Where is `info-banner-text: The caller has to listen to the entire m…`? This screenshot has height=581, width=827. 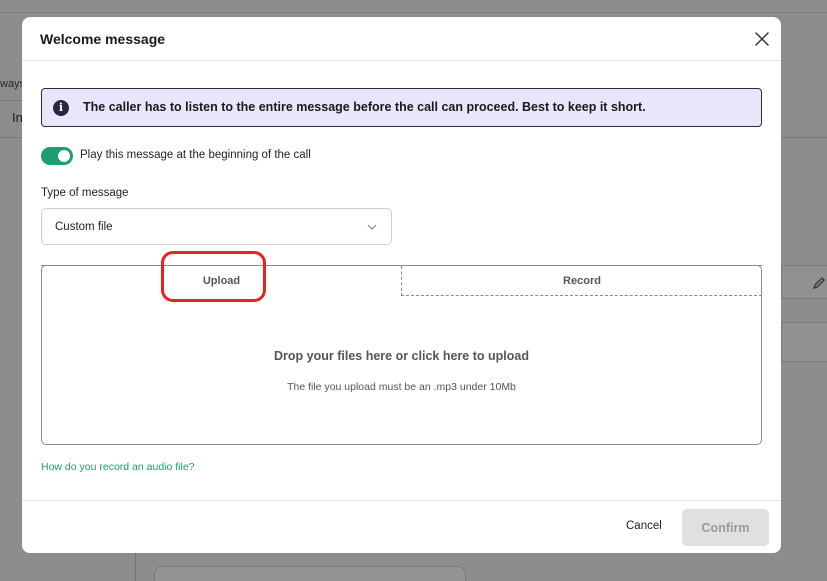 info-banner-text: The caller has to listen to the entire m… is located at coordinates (364, 107).